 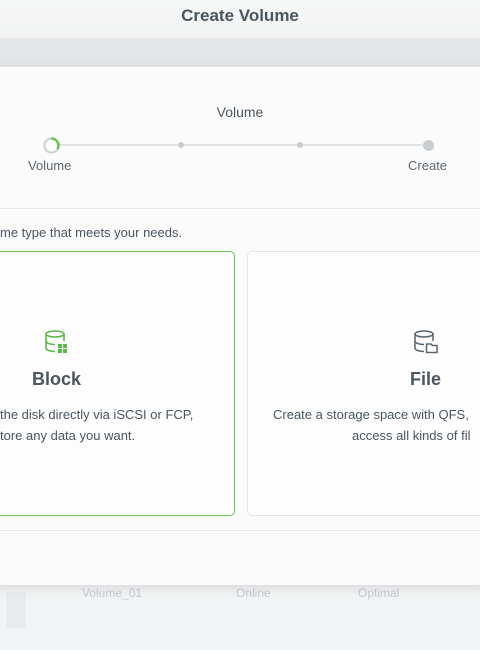 What do you see at coordinates (379, 593) in the screenshot?
I see `background-row-state: Optimal` at bounding box center [379, 593].